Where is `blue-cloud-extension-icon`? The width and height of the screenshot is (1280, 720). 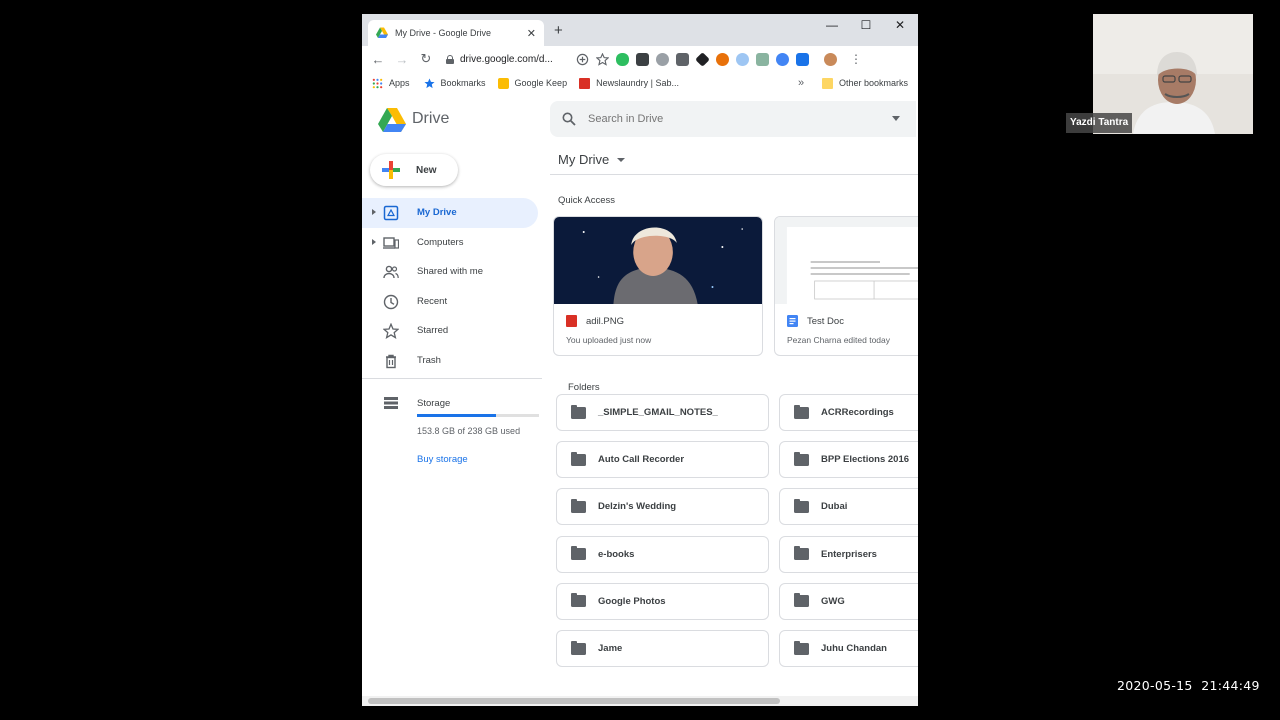
blue-cloud-extension-icon is located at coordinates (742, 59).